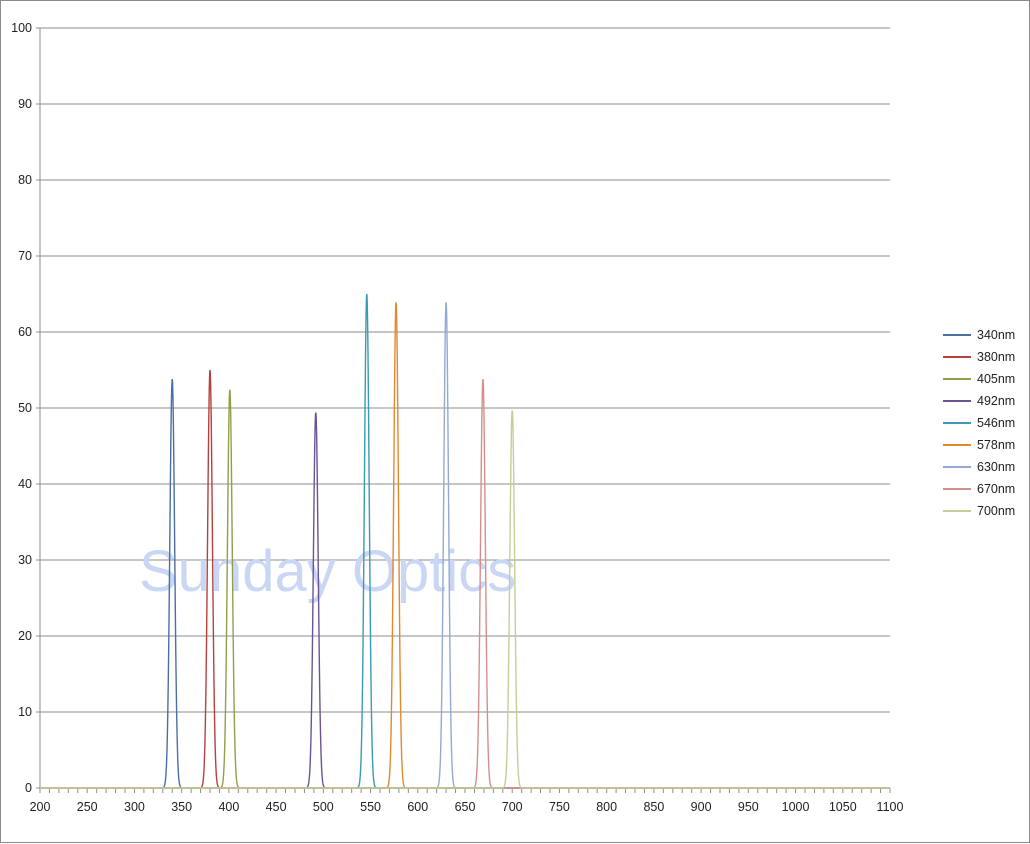  What do you see at coordinates (796, 807) in the screenshot?
I see `x-tick-label: 1000` at bounding box center [796, 807].